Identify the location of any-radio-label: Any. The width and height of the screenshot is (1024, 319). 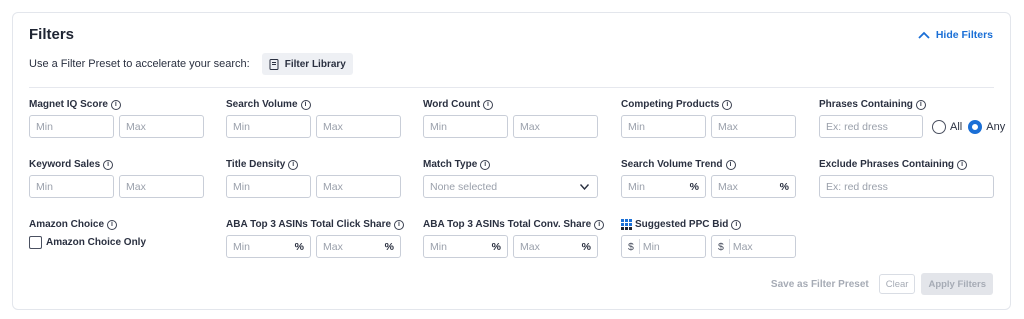
(996, 126).